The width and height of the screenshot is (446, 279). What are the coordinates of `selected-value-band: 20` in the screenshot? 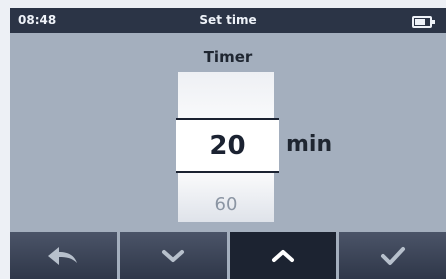 It's located at (227, 145).